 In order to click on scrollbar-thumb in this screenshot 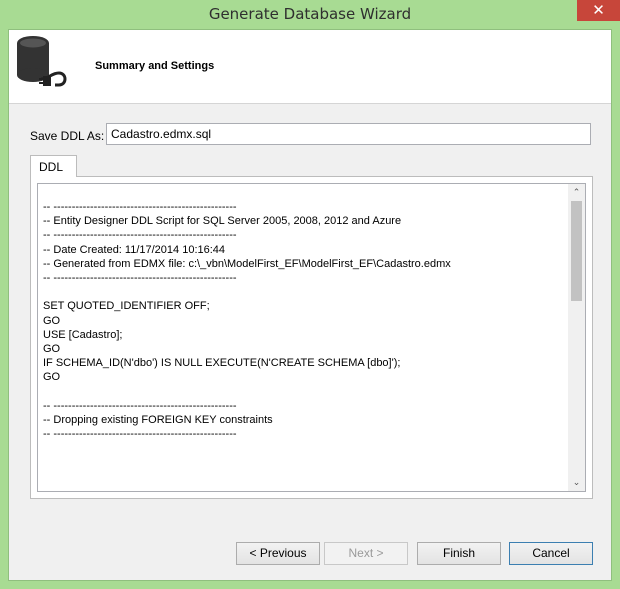, I will do `click(576, 251)`.